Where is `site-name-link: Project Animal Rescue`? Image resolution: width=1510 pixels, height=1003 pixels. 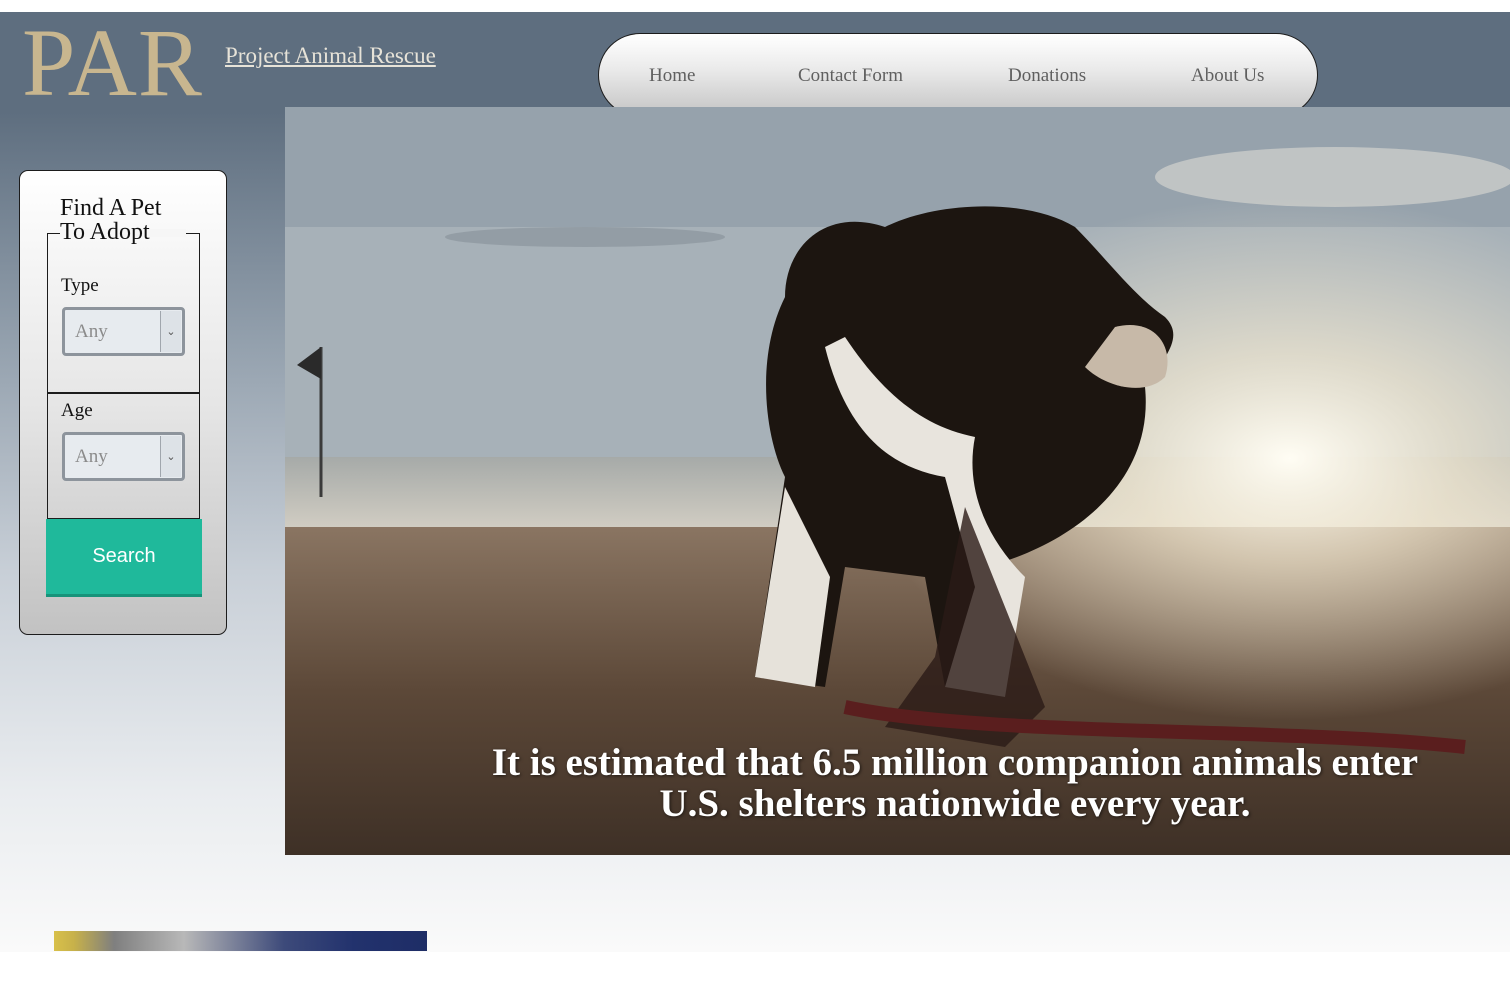 site-name-link: Project Animal Rescue is located at coordinates (330, 56).